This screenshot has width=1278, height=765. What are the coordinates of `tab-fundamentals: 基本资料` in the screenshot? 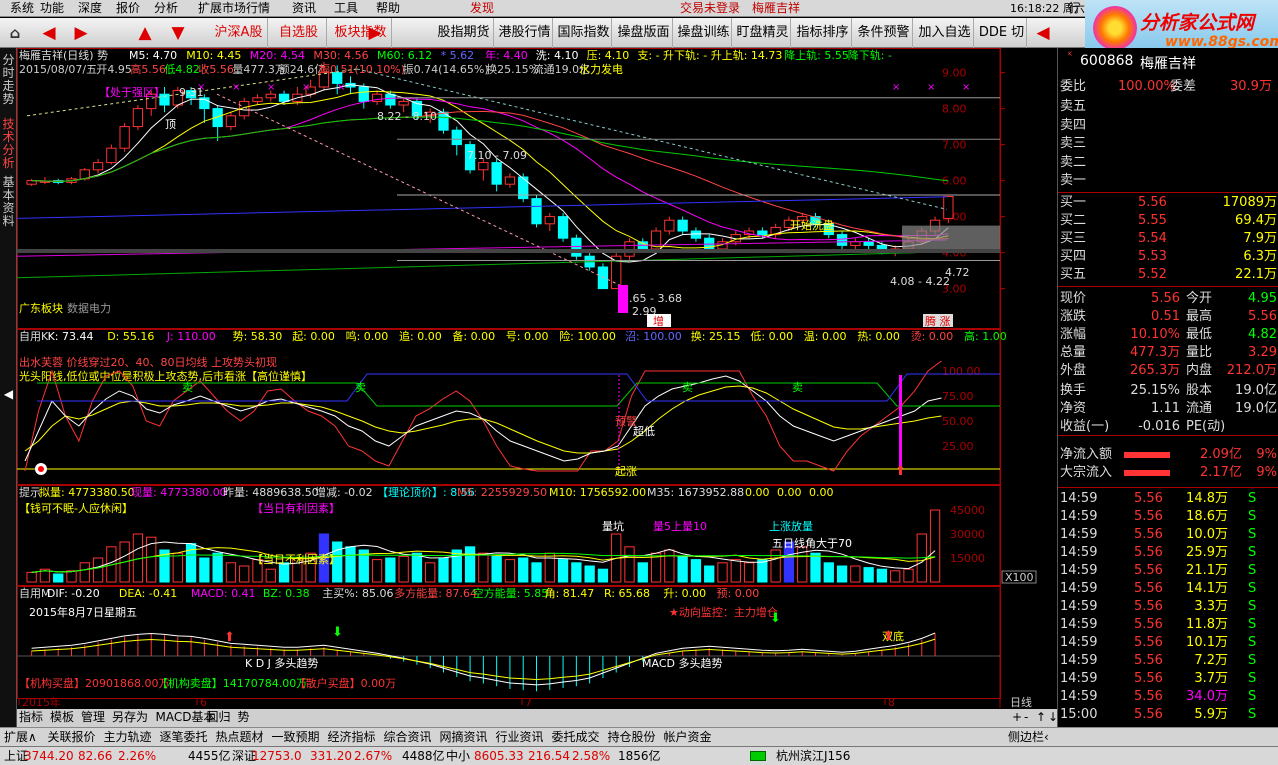 It's located at (8, 202).